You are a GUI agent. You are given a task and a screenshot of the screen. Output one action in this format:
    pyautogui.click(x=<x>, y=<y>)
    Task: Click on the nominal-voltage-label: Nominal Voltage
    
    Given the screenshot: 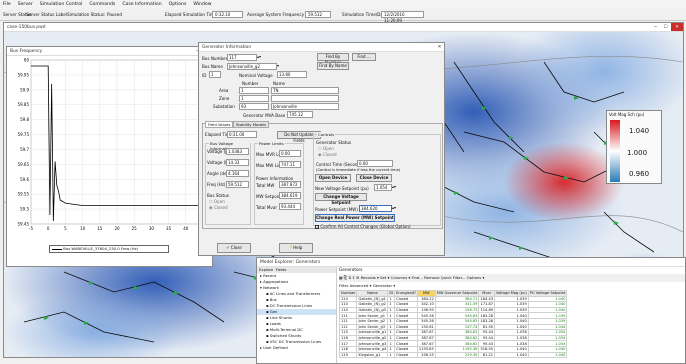 What is the action you would take?
    pyautogui.click(x=256, y=75)
    